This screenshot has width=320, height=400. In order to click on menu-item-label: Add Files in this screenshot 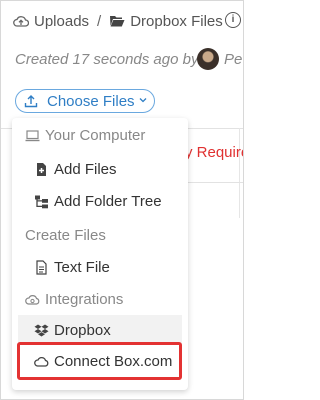, I will do `click(85, 169)`.